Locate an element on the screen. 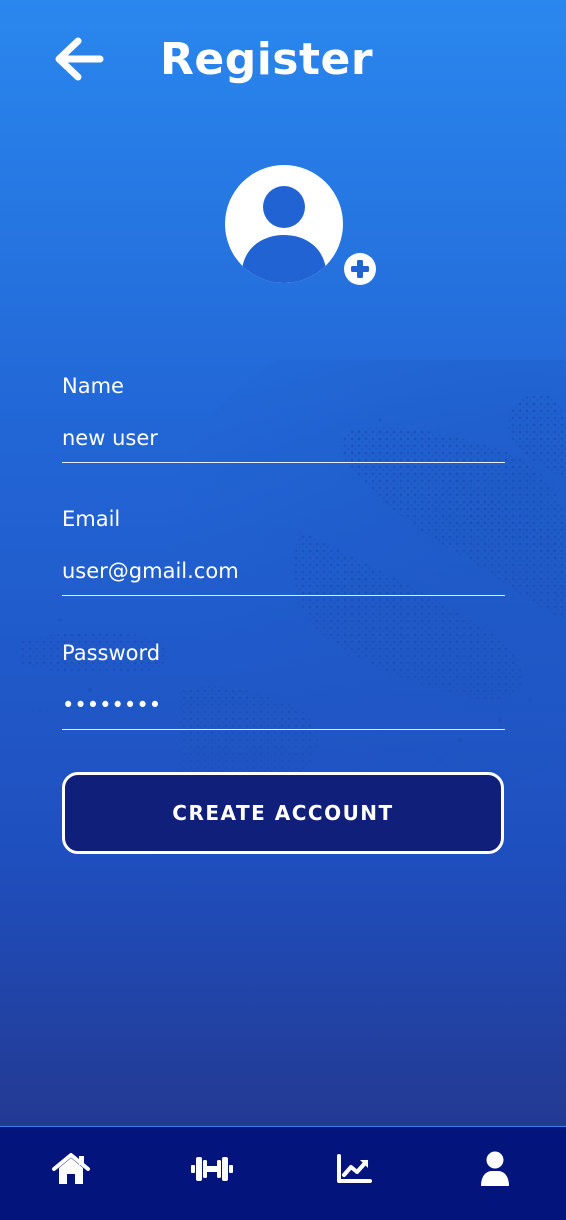 The height and width of the screenshot is (1220, 566). password-input is located at coordinates (283, 710).